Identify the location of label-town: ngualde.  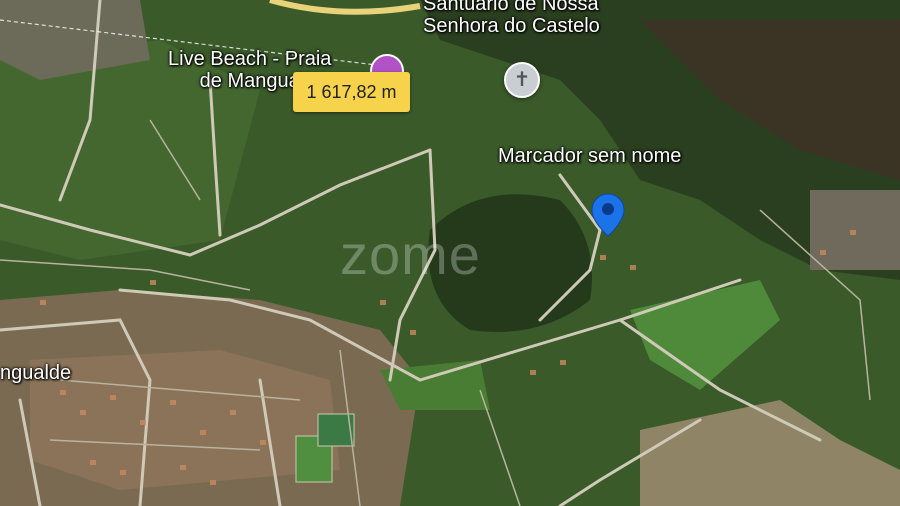
(35, 373).